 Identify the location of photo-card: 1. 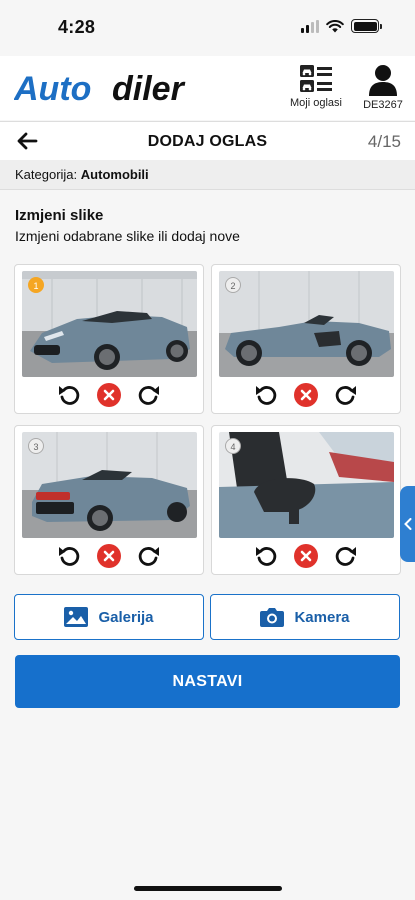
(109, 339).